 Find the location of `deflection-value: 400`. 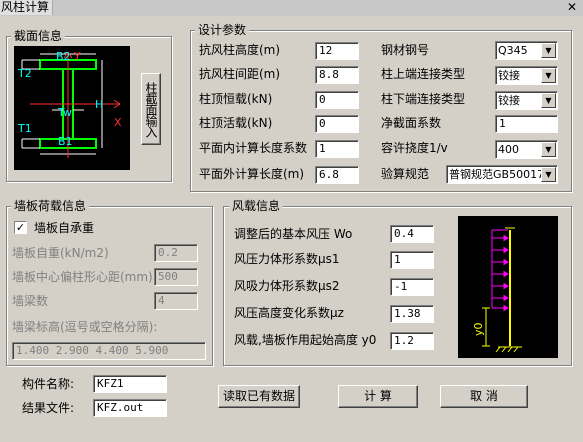

deflection-value: 400 is located at coordinates (508, 149).